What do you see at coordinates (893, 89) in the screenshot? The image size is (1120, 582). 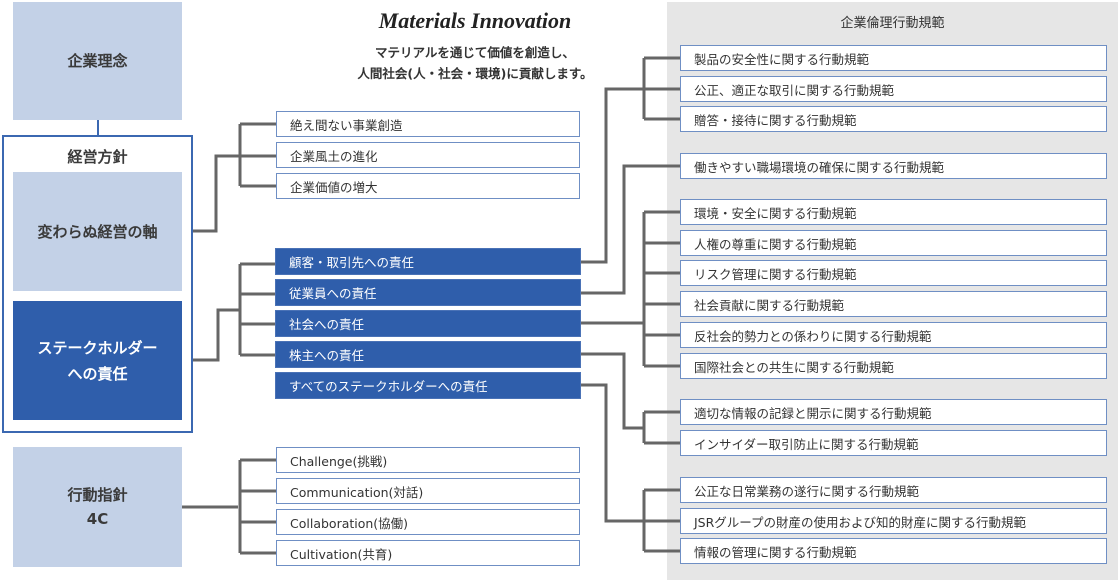 I see `conduct-item: 公正、適正な取引に関する行動規範` at bounding box center [893, 89].